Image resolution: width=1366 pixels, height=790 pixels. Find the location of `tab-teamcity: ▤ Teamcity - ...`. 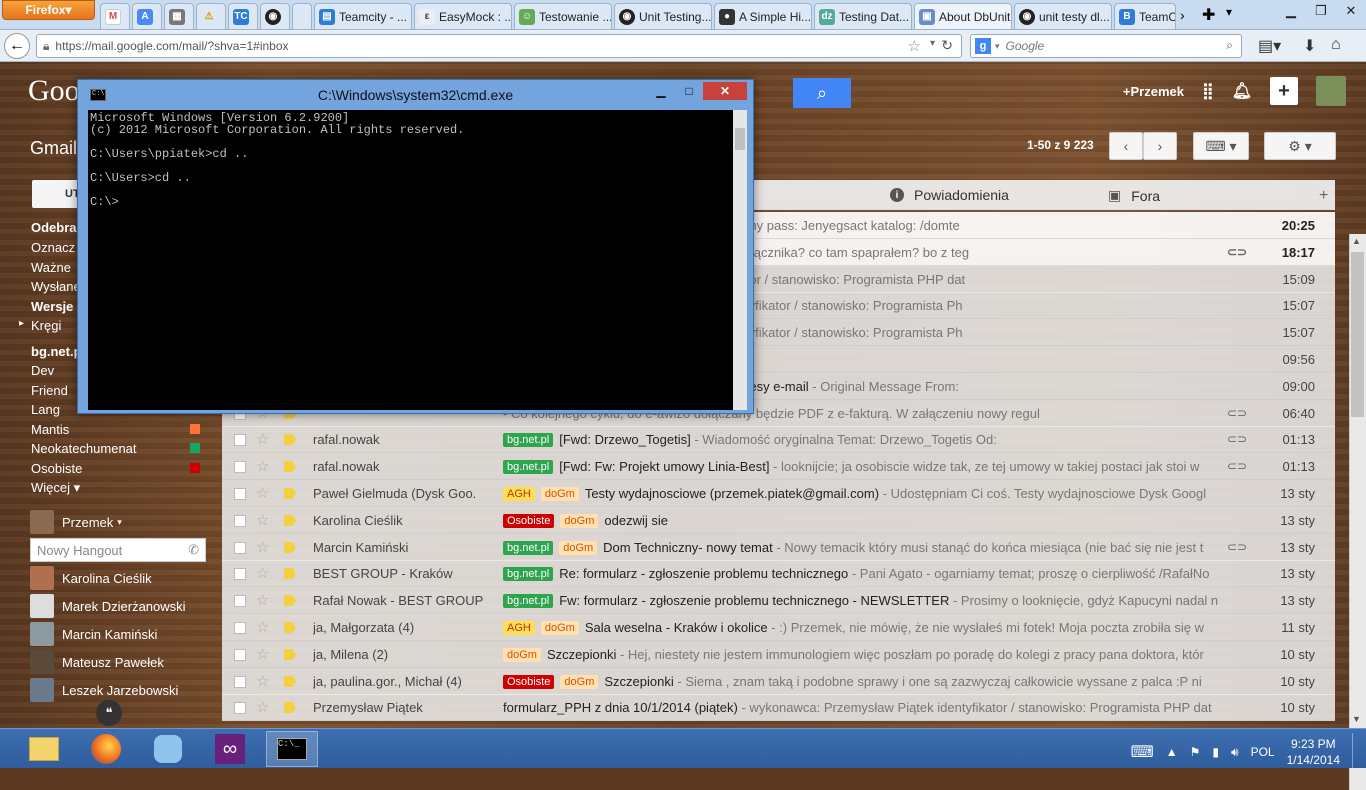

tab-teamcity: ▤ Teamcity - ... is located at coordinates (363, 16).